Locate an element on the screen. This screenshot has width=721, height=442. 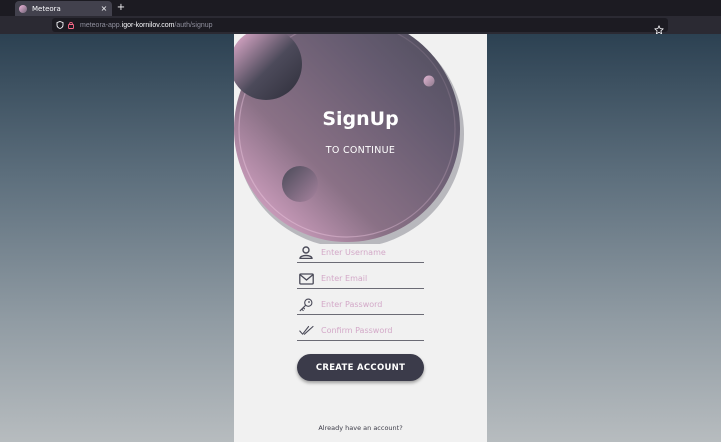
hero-sphere-medium is located at coordinates (300, 184).